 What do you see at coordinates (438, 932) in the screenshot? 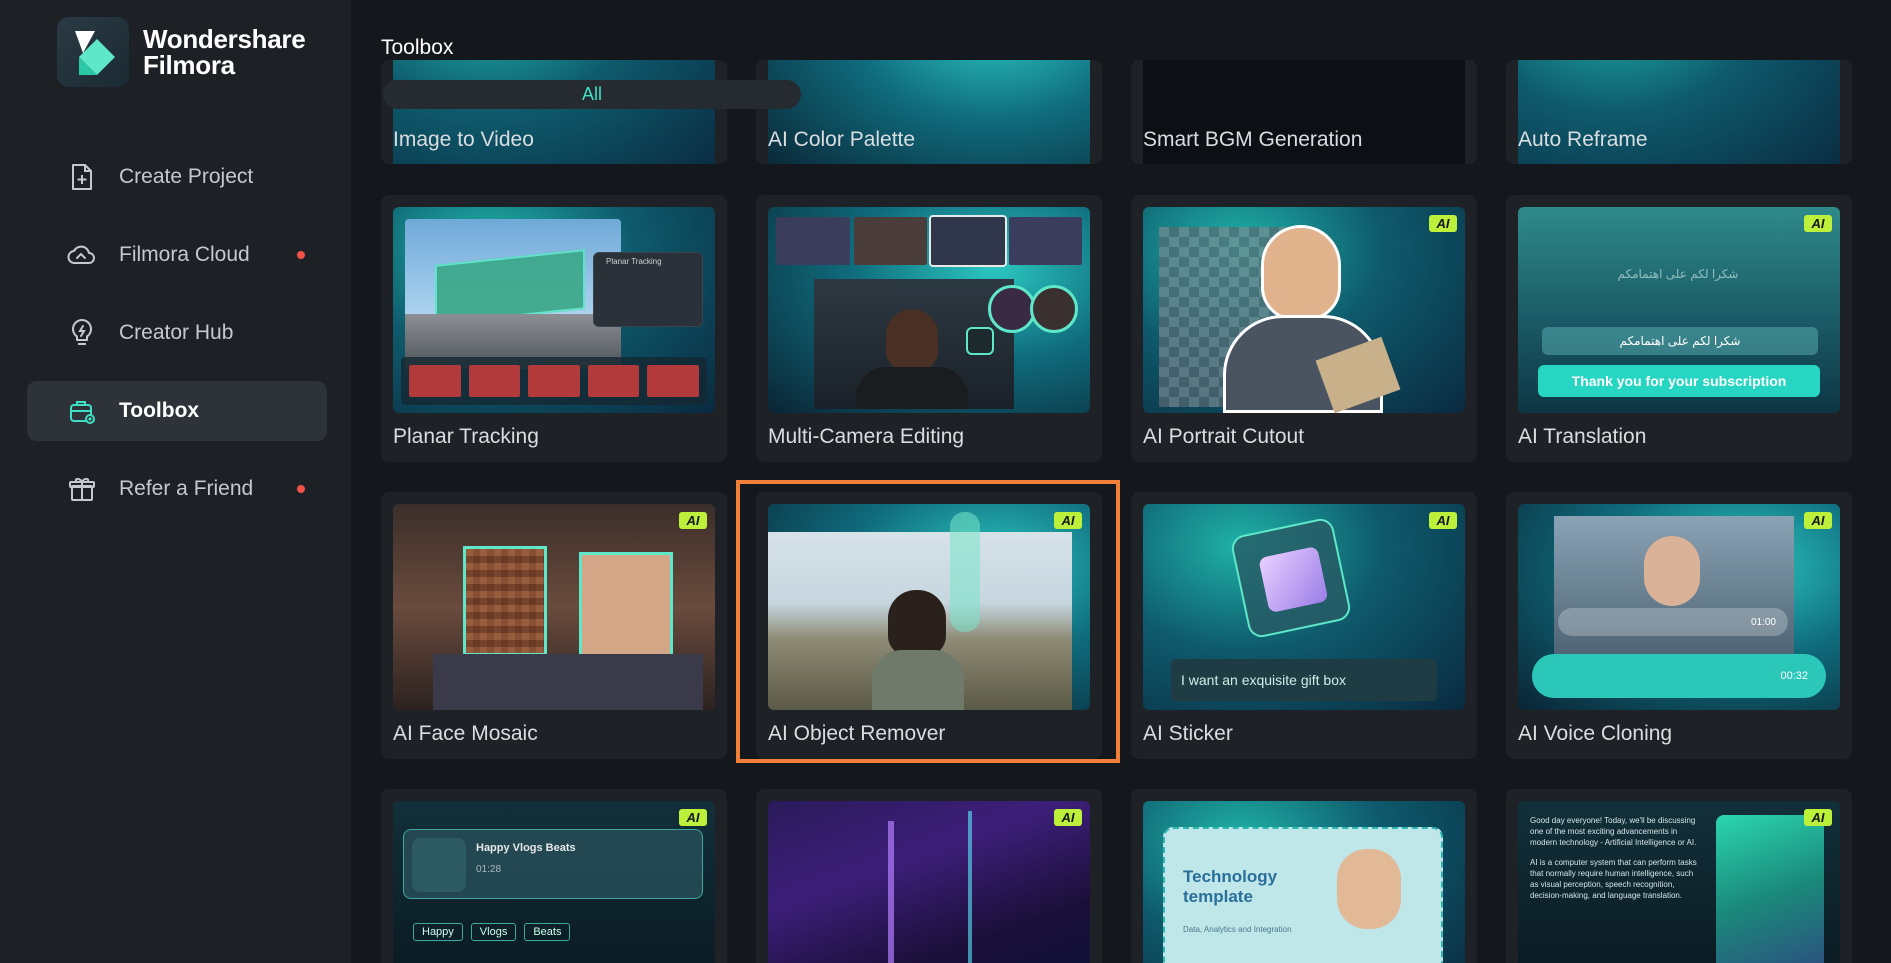
I see `tag: Happy` at bounding box center [438, 932].